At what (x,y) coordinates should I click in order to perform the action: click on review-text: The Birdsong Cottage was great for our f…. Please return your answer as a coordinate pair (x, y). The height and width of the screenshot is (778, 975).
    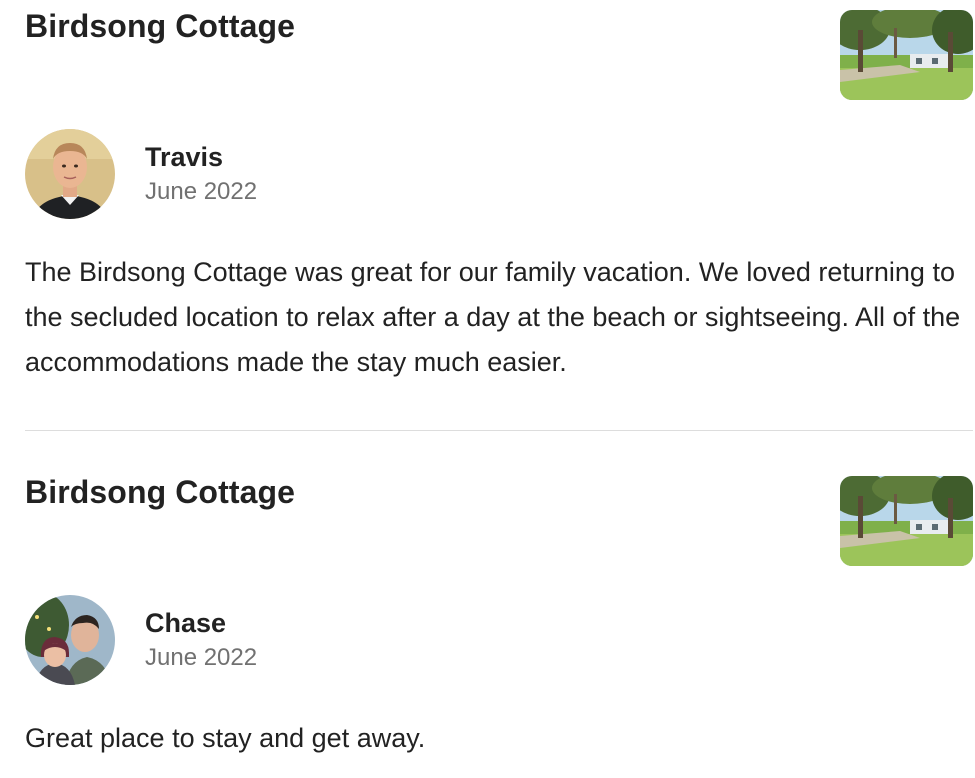
    Looking at the image, I should click on (493, 317).